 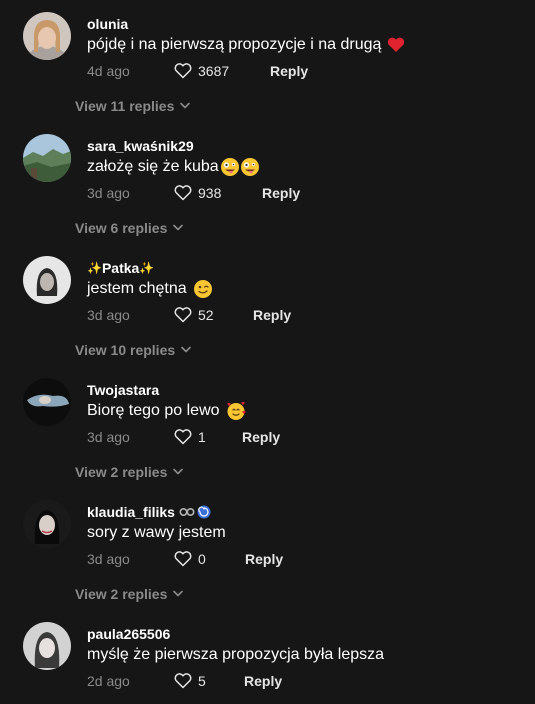 I want to click on comment-text: założę się że kuba, so click(x=173, y=167).